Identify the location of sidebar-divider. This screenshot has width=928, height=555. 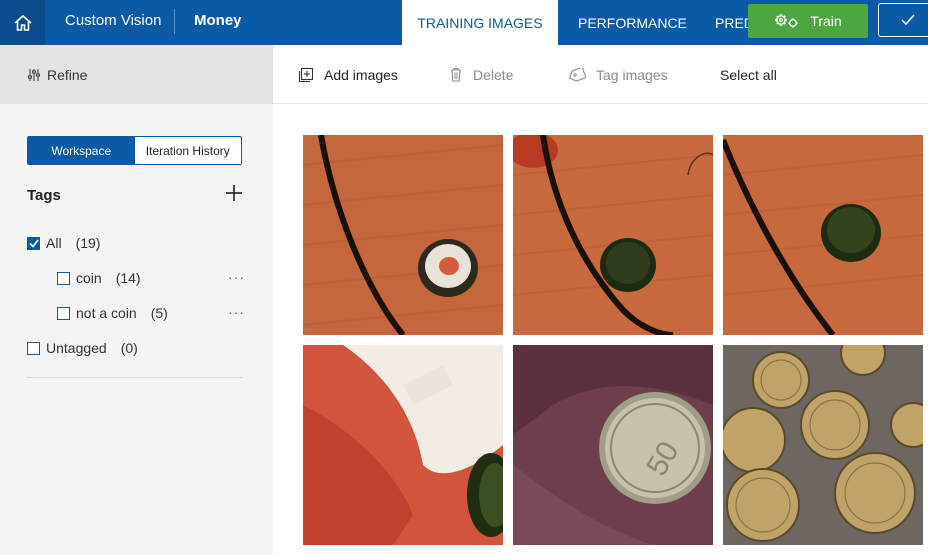
(135, 377).